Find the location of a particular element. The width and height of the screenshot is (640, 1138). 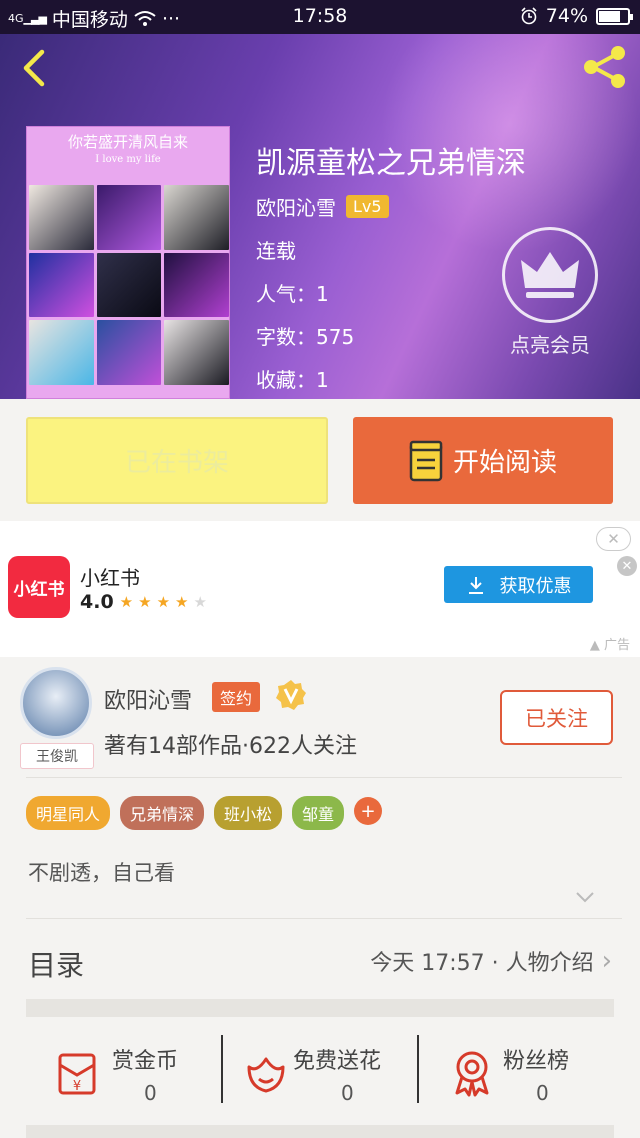

crown-icon is located at coordinates (550, 275).